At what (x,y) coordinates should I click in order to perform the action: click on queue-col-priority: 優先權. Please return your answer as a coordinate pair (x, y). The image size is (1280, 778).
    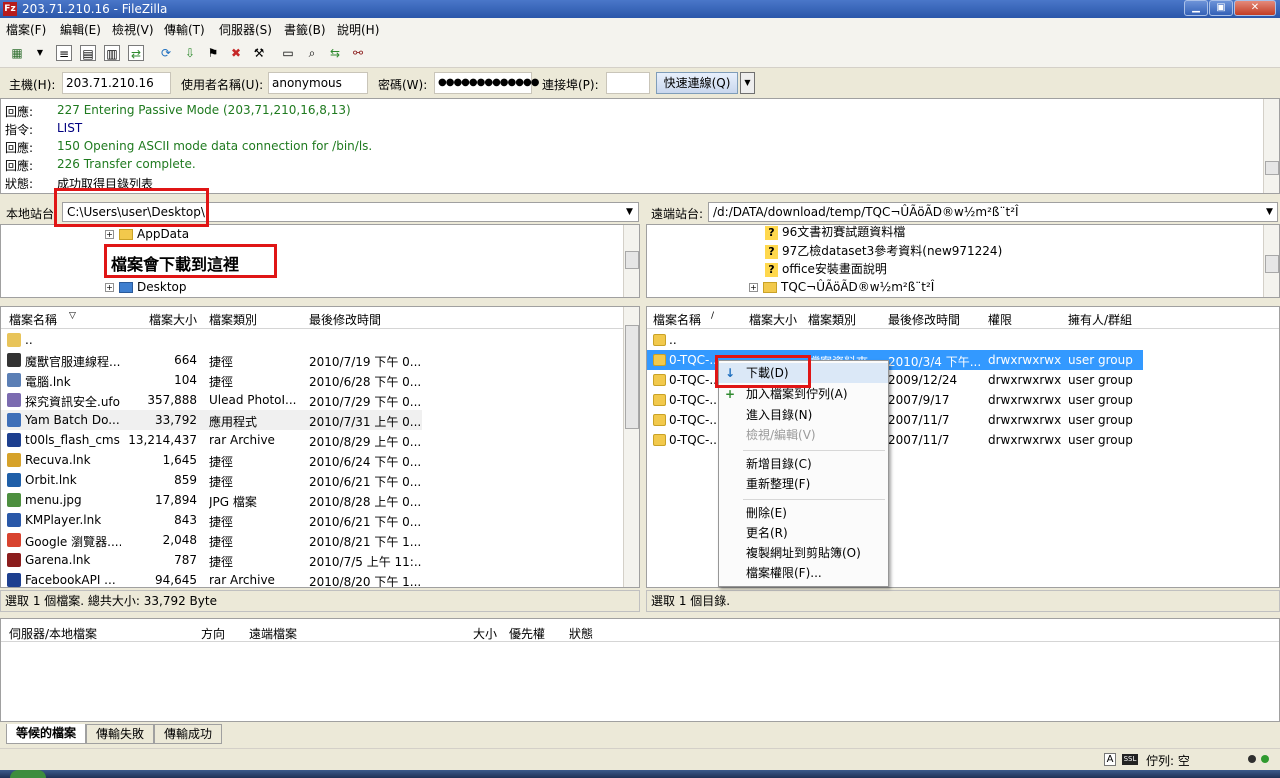
    Looking at the image, I should click on (527, 633).